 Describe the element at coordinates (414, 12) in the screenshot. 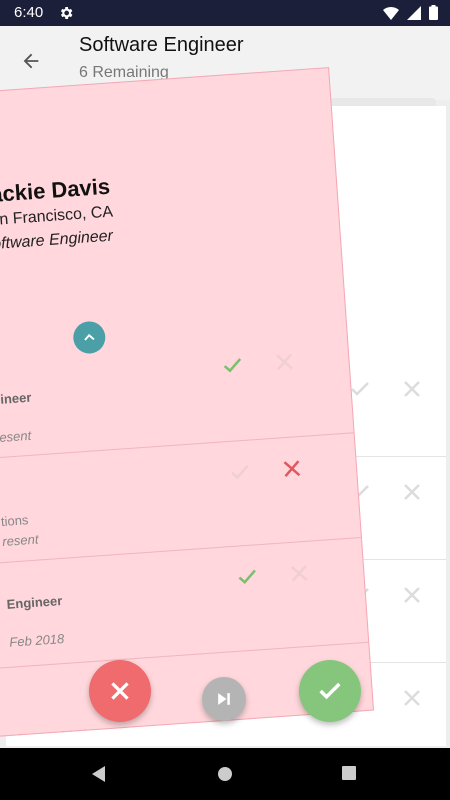

I see `signal-icon` at that location.